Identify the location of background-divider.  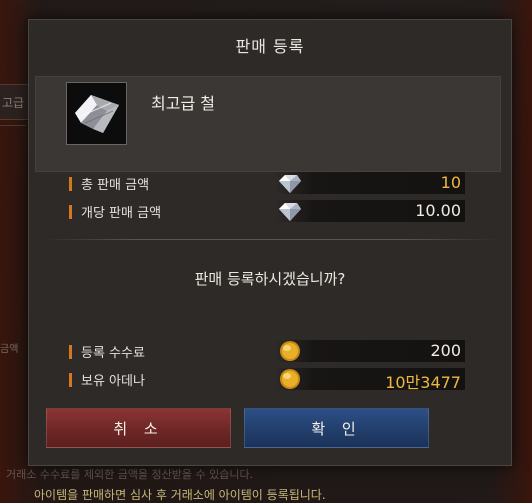
(13, 125).